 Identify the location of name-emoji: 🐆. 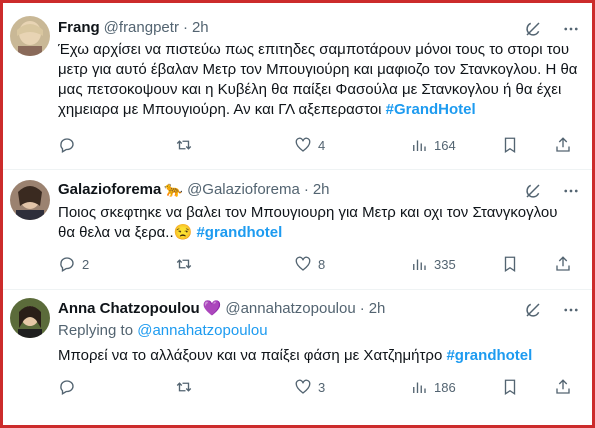
(174, 189).